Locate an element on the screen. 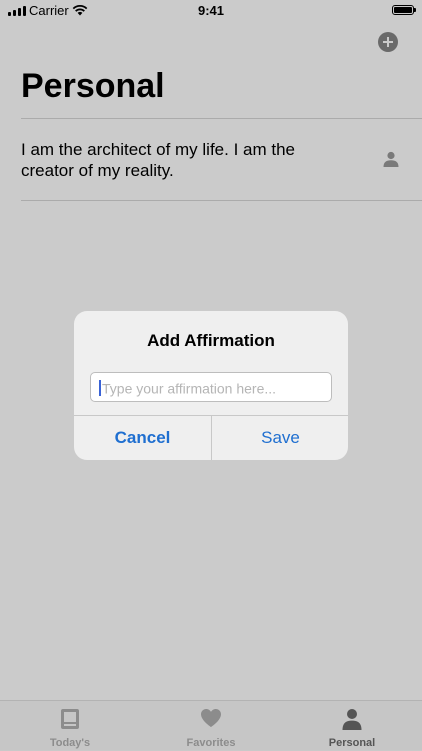 This screenshot has width=422, height=751. battery-icon is located at coordinates (404, 10).